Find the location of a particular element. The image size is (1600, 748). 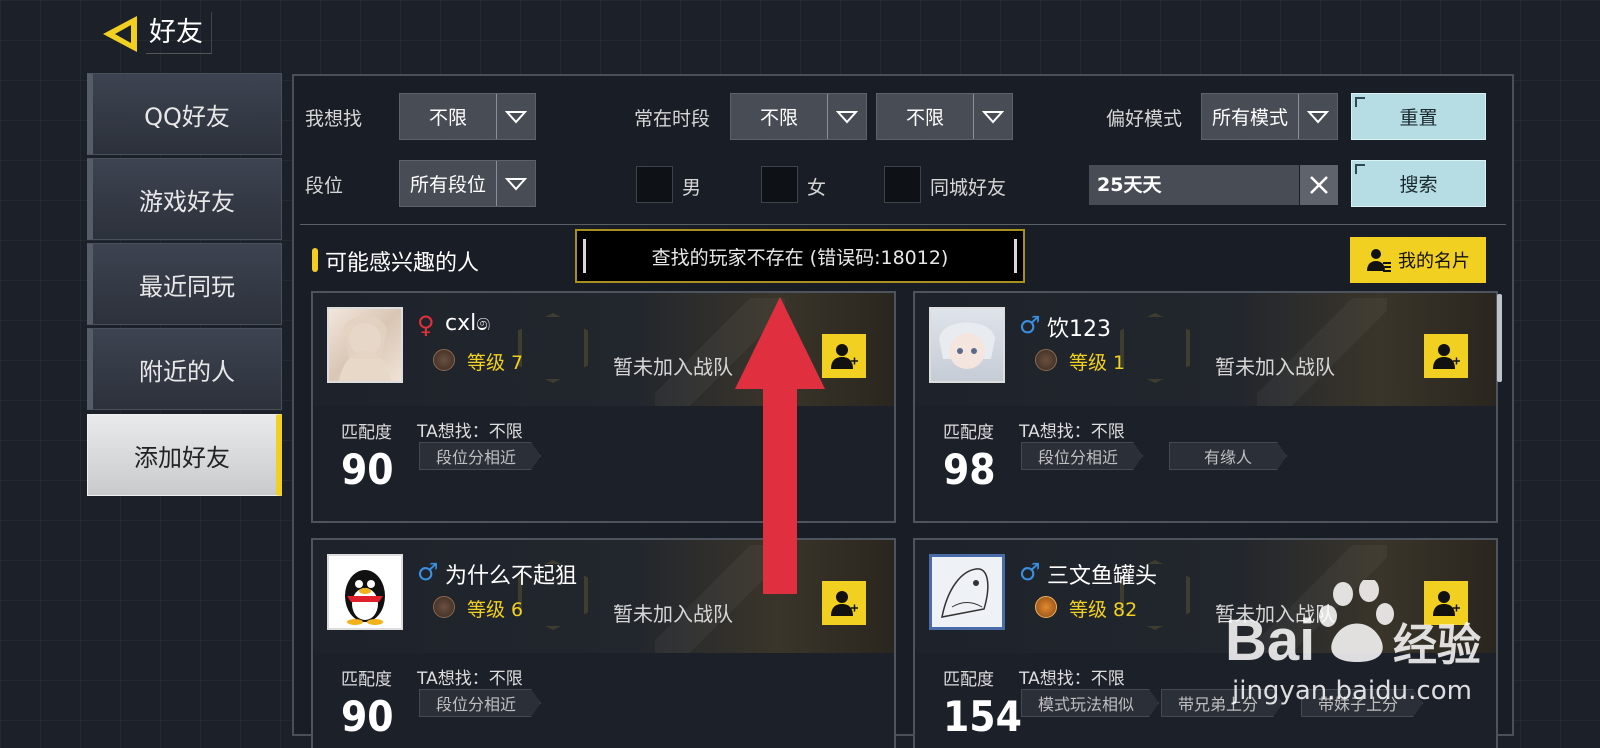

find-dropdown-value: 不限 is located at coordinates (447, 118).